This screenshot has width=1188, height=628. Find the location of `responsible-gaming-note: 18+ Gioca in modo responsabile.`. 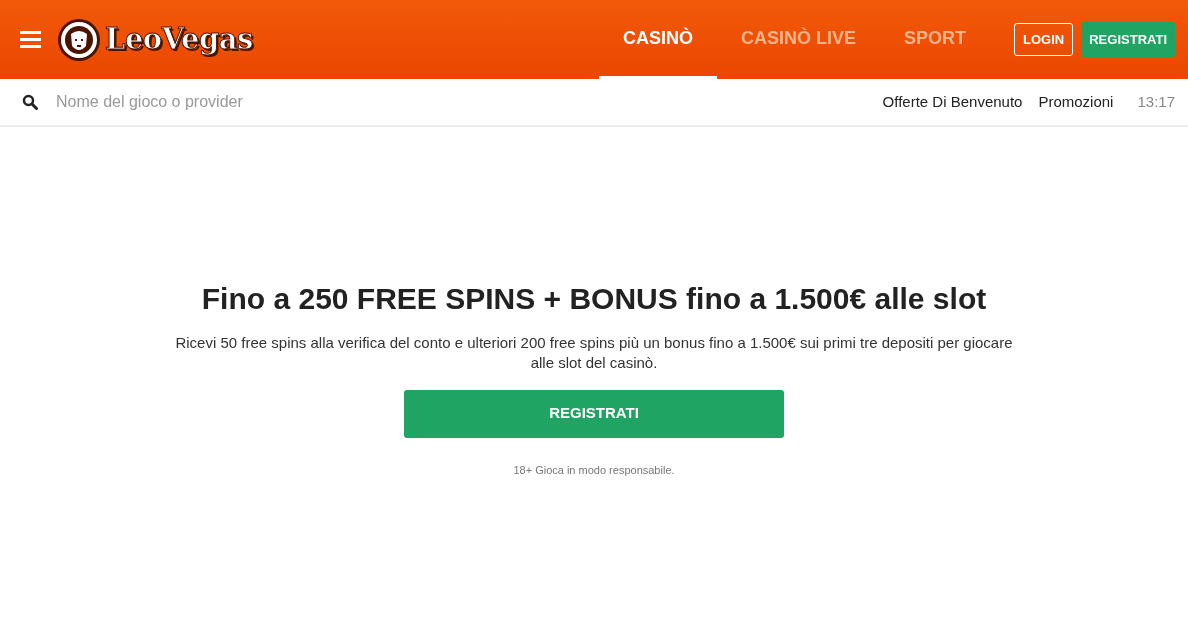

responsible-gaming-note: 18+ Gioca in modo responsabile. is located at coordinates (594, 470).